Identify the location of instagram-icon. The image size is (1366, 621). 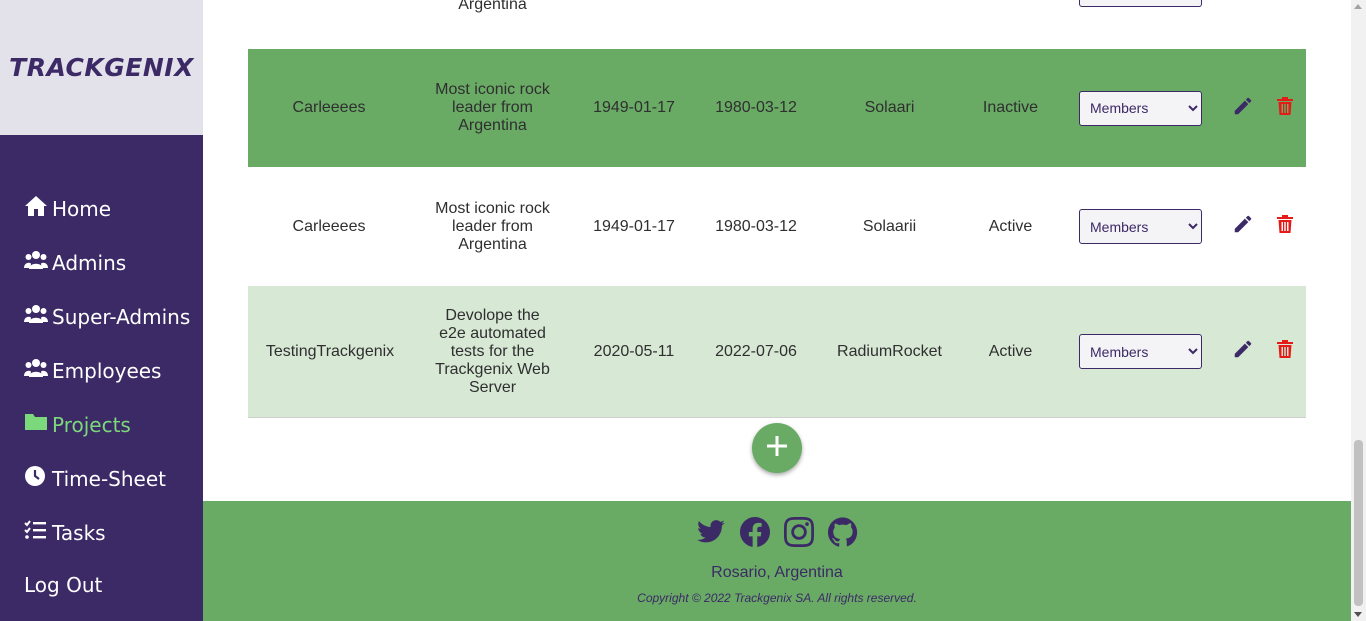
(799, 534).